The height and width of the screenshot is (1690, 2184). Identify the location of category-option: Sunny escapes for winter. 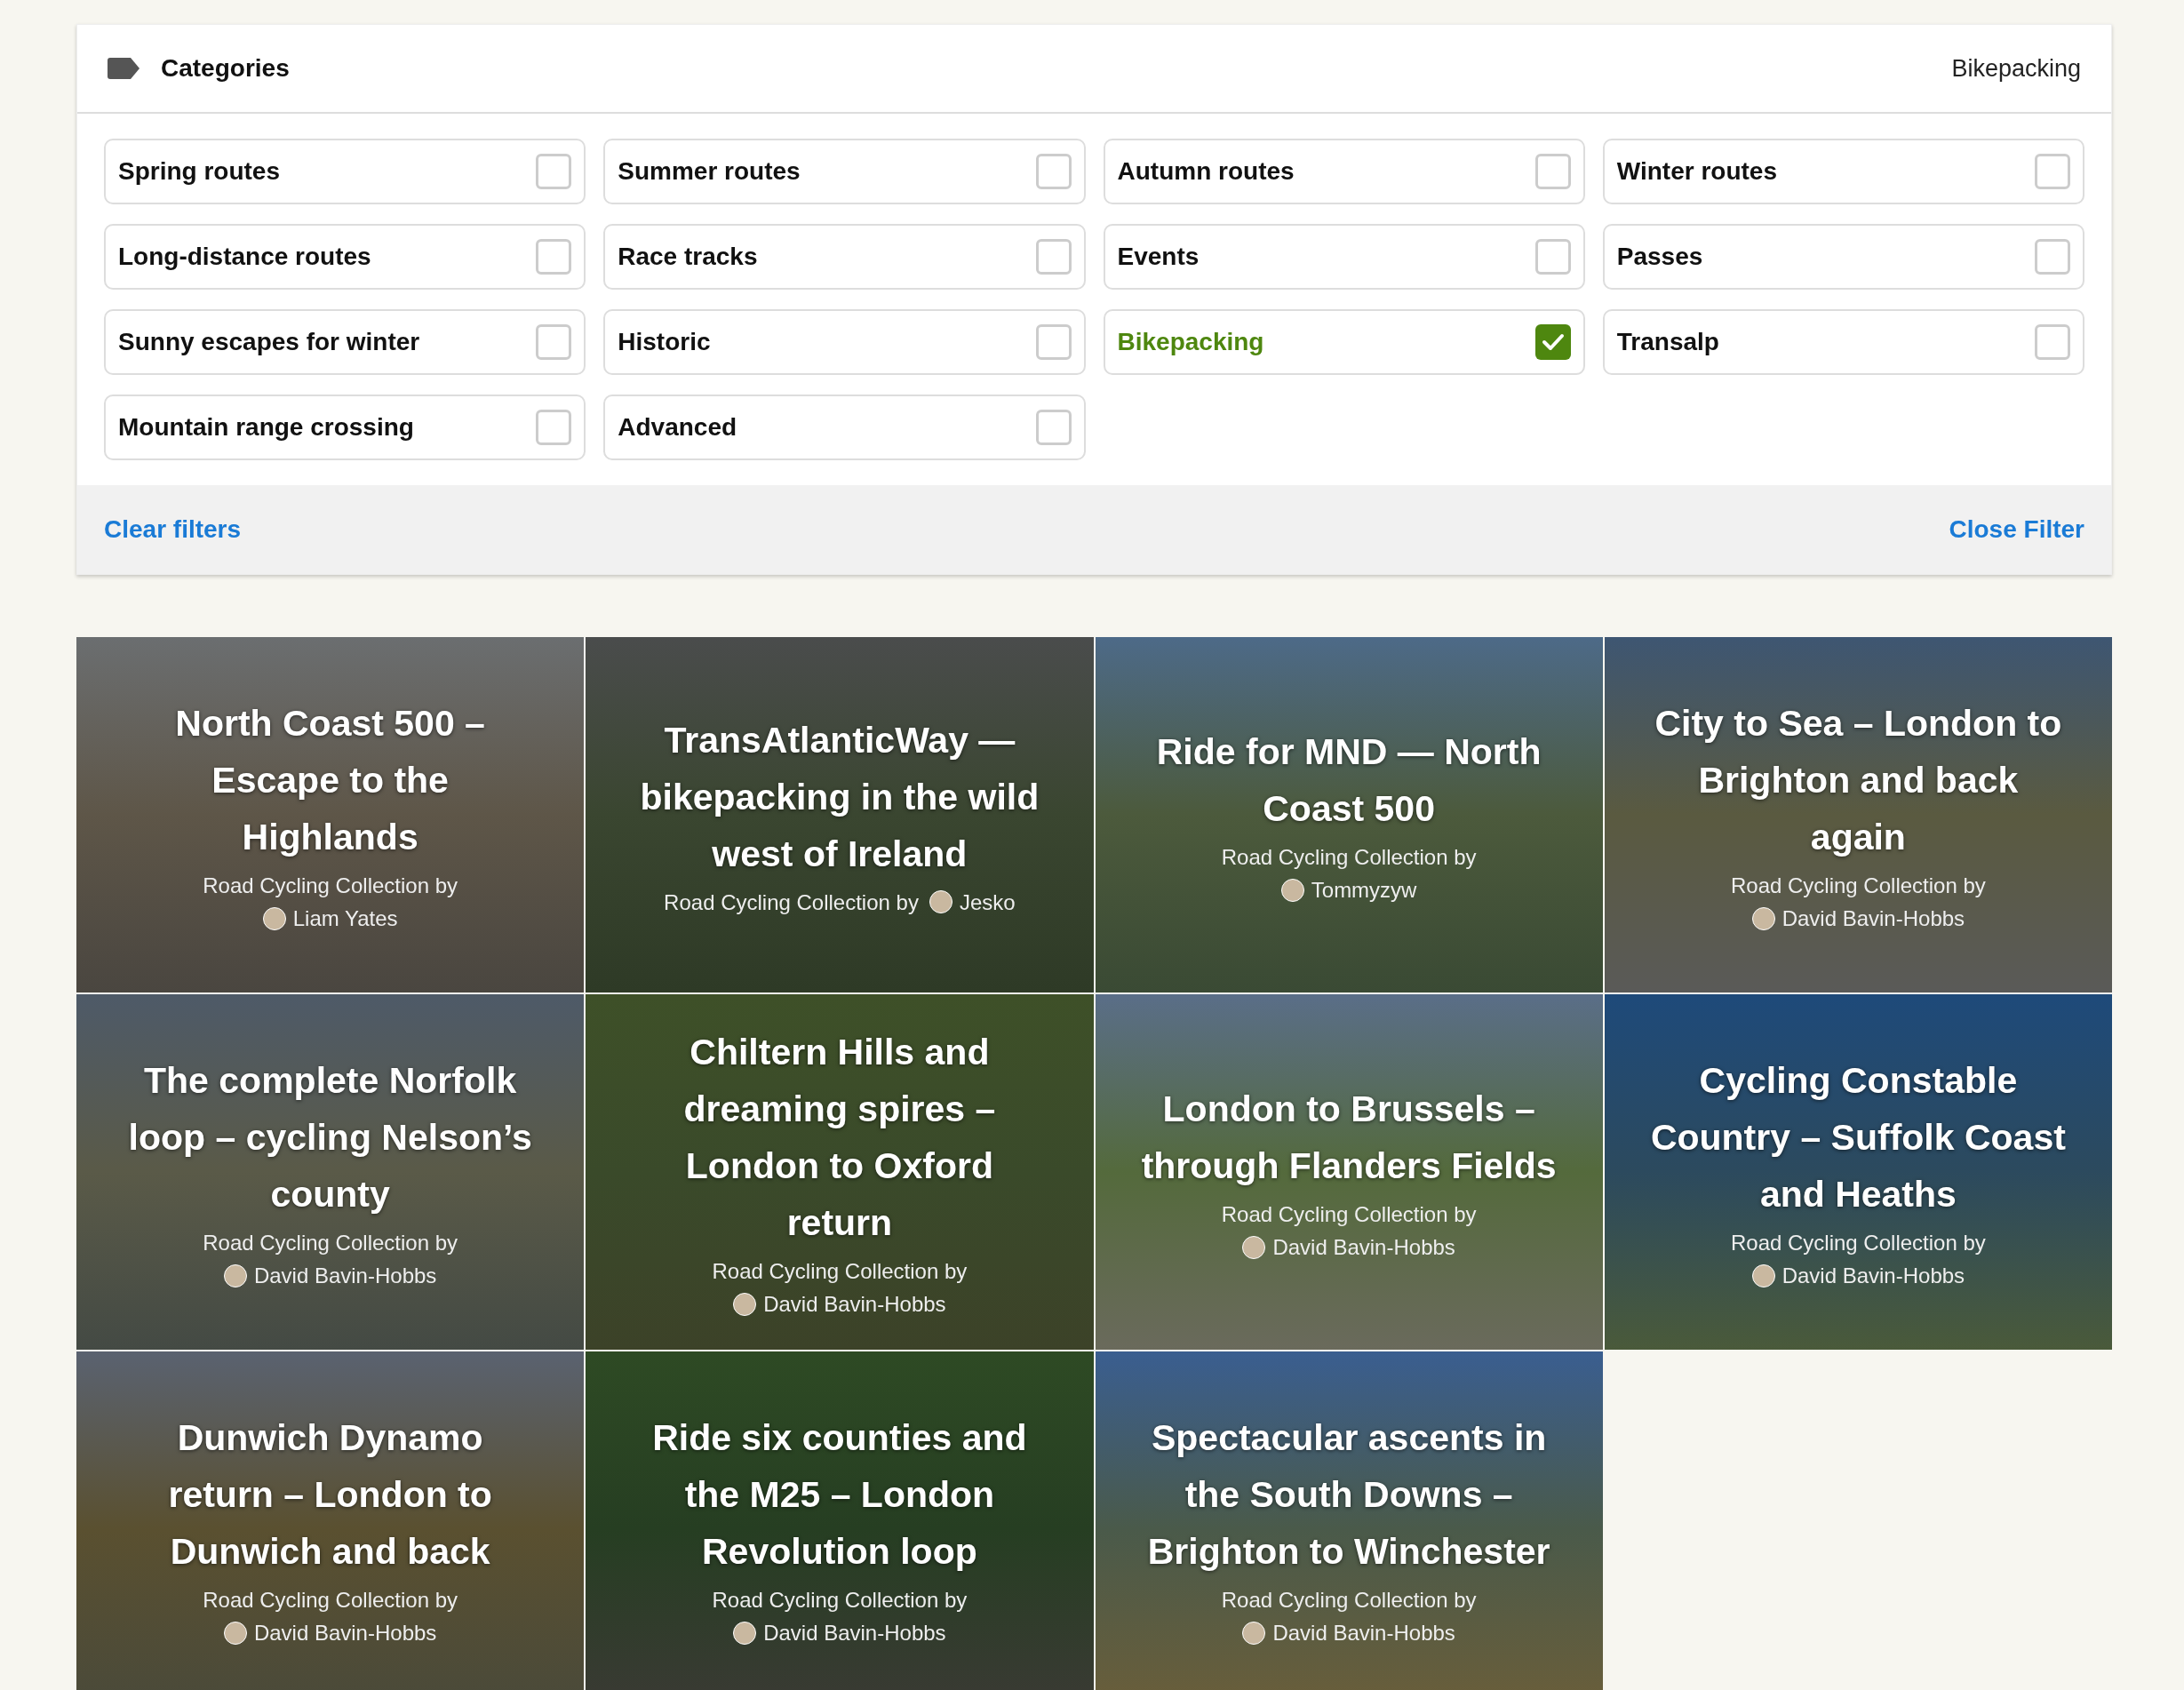
(345, 342).